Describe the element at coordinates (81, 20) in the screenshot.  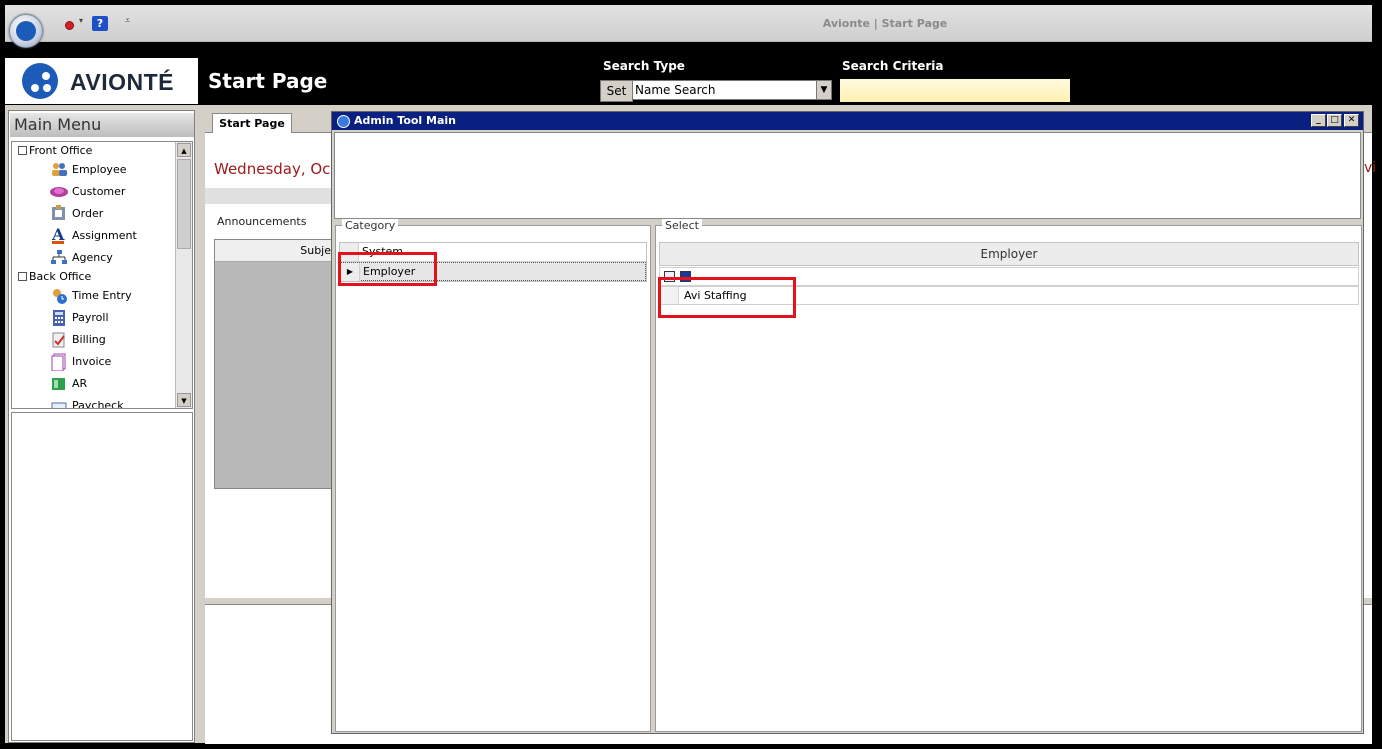
I see `dropdown-arrow-icon: ▾` at that location.